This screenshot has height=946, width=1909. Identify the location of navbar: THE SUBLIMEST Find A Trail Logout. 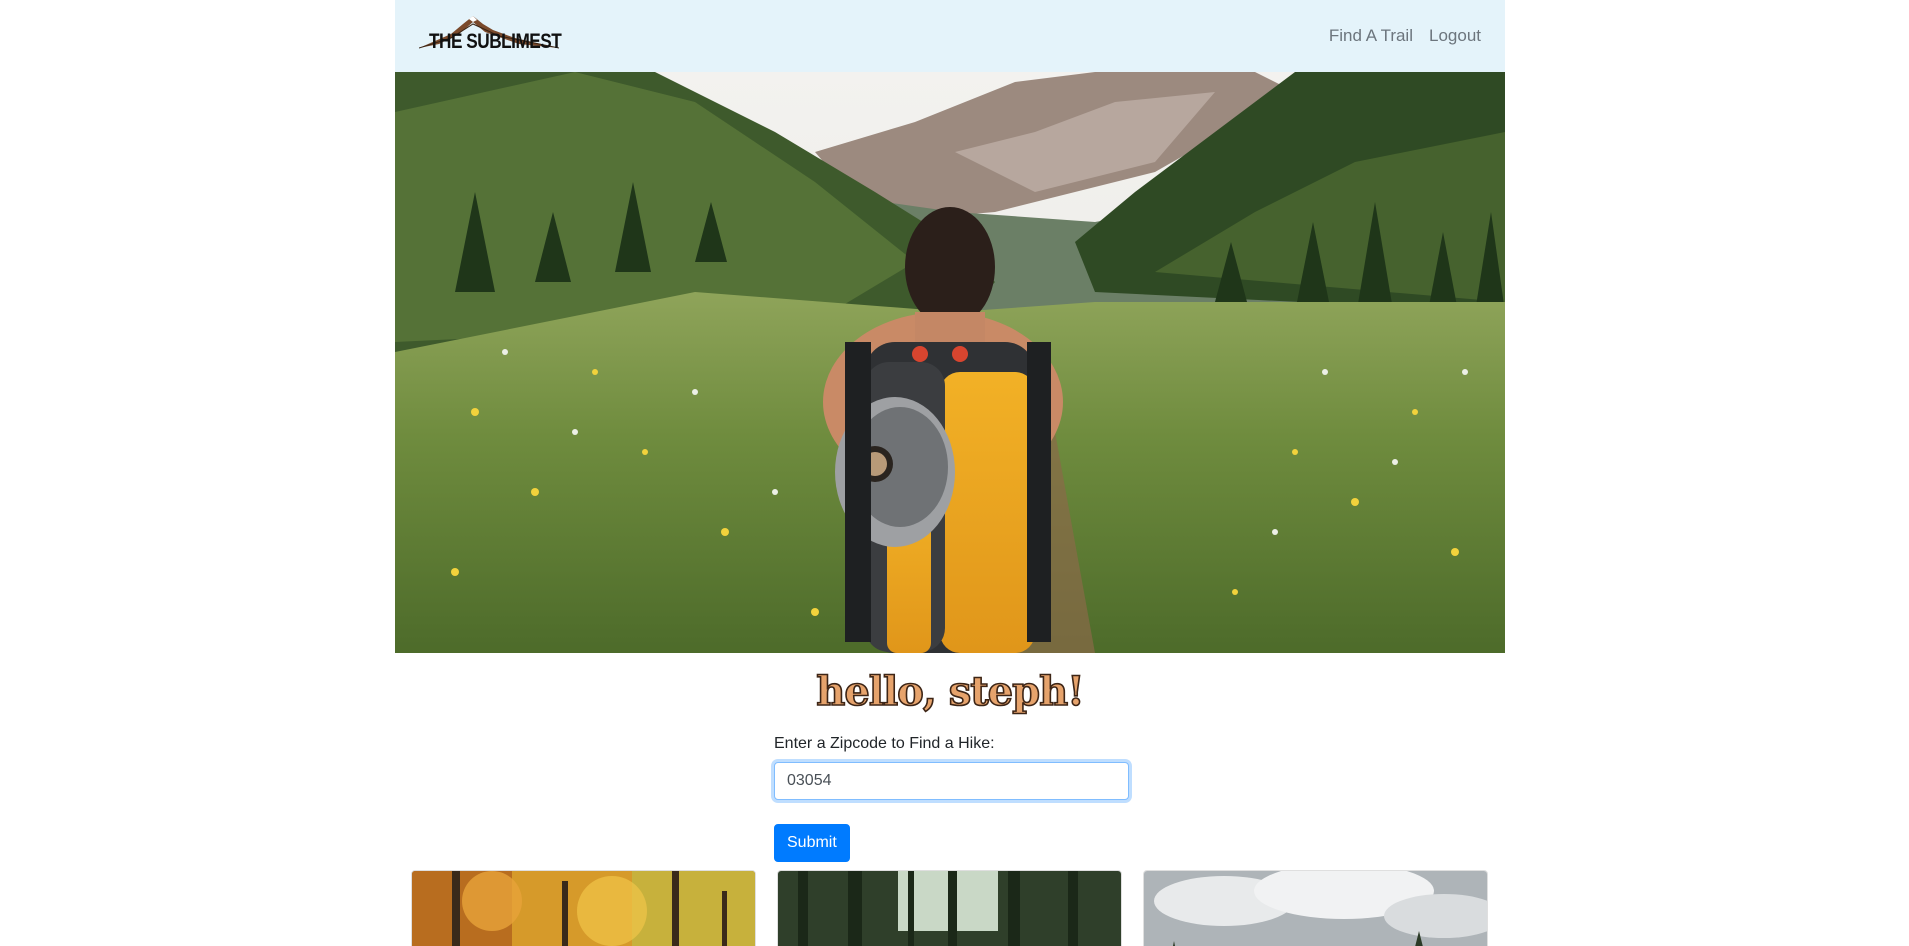
(950, 36).